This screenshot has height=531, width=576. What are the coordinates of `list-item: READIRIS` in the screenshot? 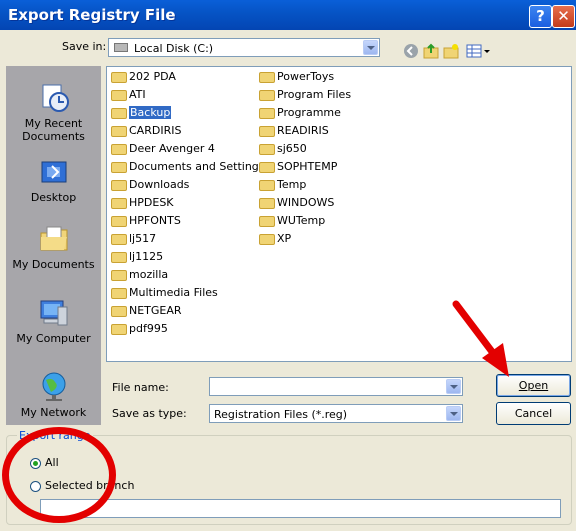 It's located at (294, 131).